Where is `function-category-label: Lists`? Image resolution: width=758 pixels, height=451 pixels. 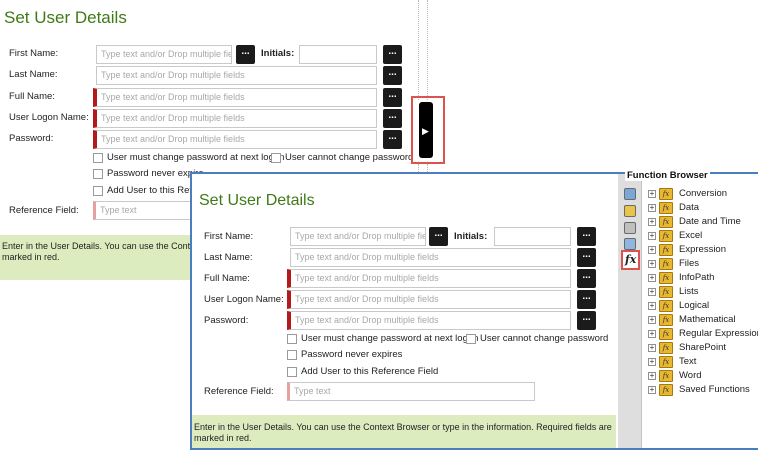 function-category-label: Lists is located at coordinates (689, 291).